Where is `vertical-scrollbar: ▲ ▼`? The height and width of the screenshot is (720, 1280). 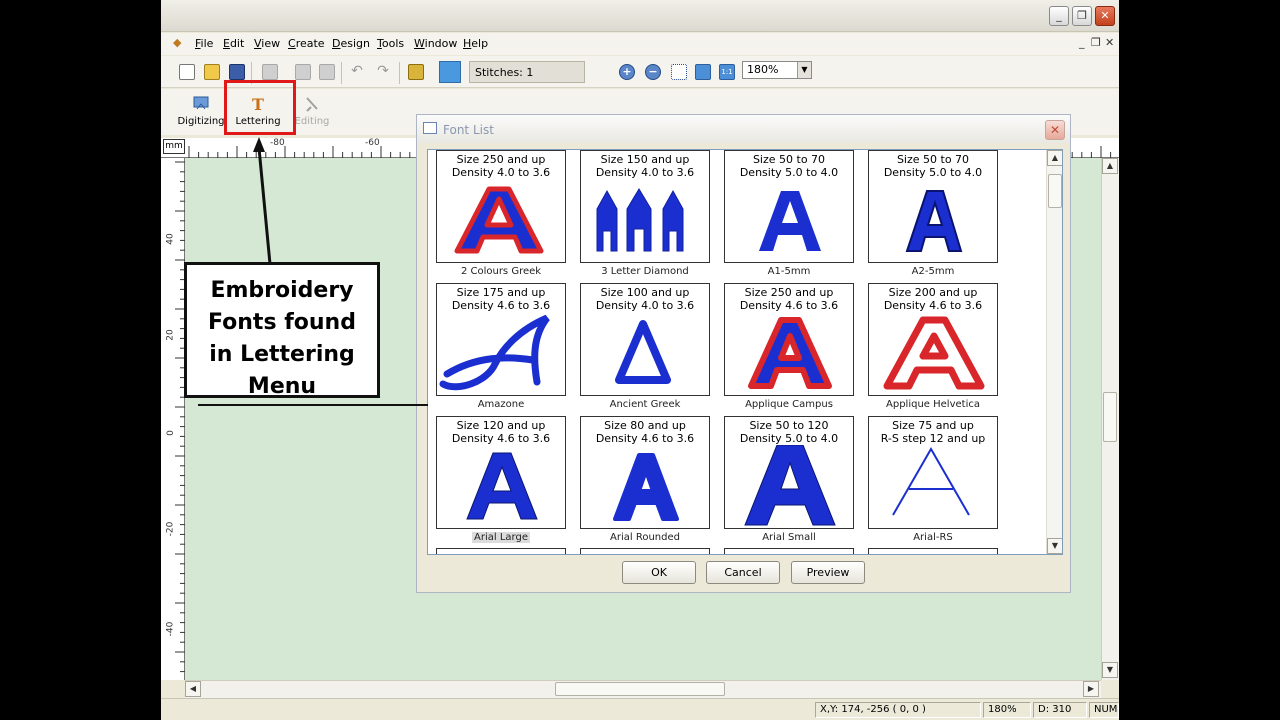 vertical-scrollbar: ▲ ▼ is located at coordinates (1110, 419).